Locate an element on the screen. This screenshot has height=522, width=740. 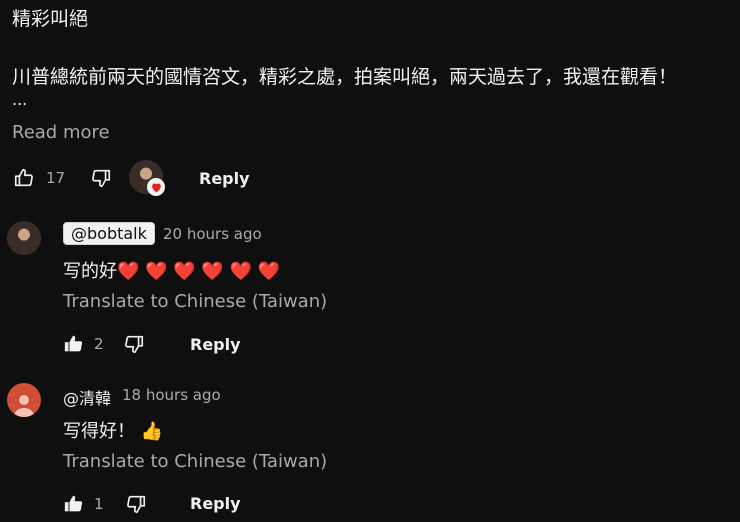
reply-timestamp: 20 hours ago is located at coordinates (212, 234).